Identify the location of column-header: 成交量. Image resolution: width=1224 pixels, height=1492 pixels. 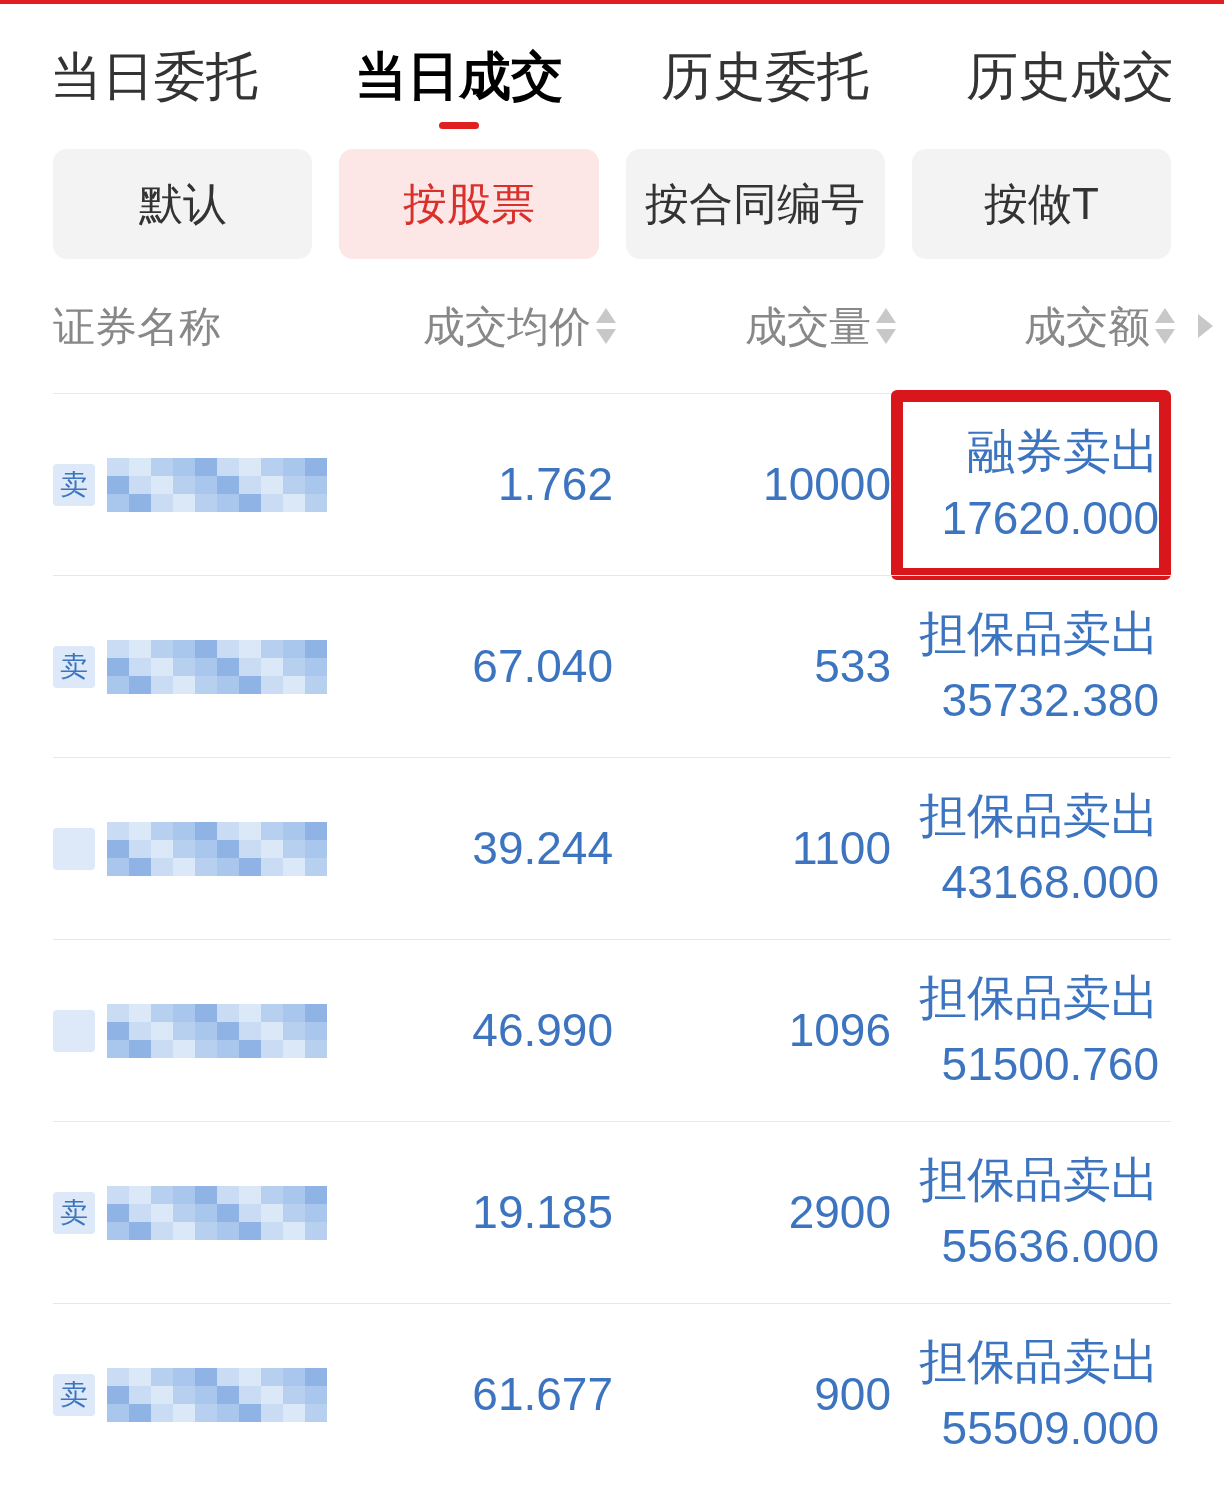
(807, 326).